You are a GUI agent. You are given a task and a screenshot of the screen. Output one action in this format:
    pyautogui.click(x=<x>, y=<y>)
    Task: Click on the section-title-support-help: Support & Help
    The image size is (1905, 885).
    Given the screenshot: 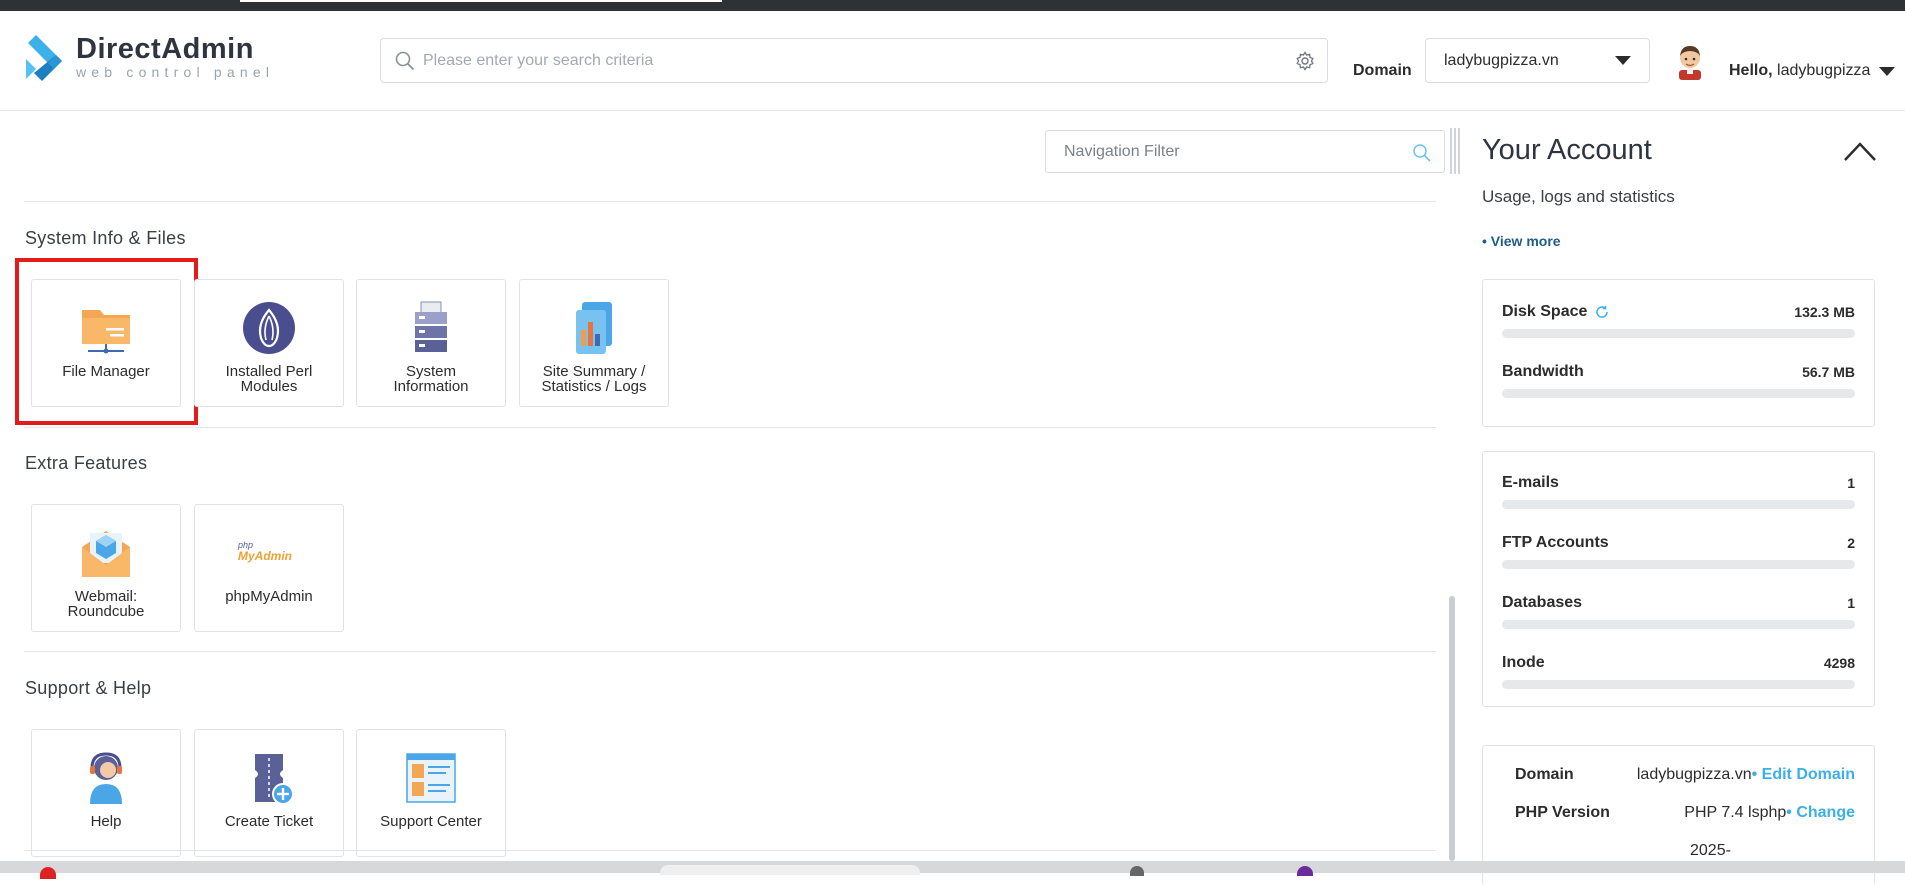 What is the action you would take?
    pyautogui.click(x=88, y=688)
    